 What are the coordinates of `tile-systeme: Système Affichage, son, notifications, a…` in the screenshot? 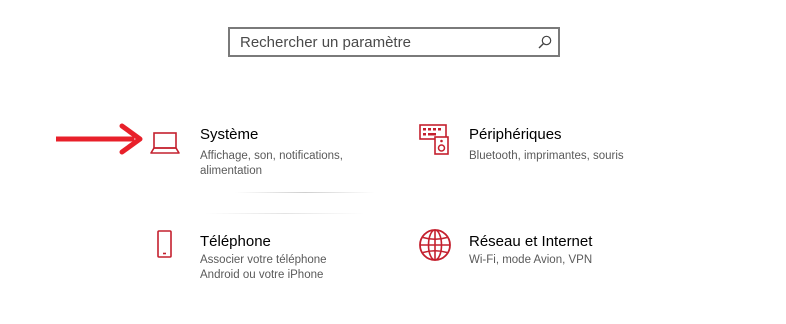 It's located at (263, 153).